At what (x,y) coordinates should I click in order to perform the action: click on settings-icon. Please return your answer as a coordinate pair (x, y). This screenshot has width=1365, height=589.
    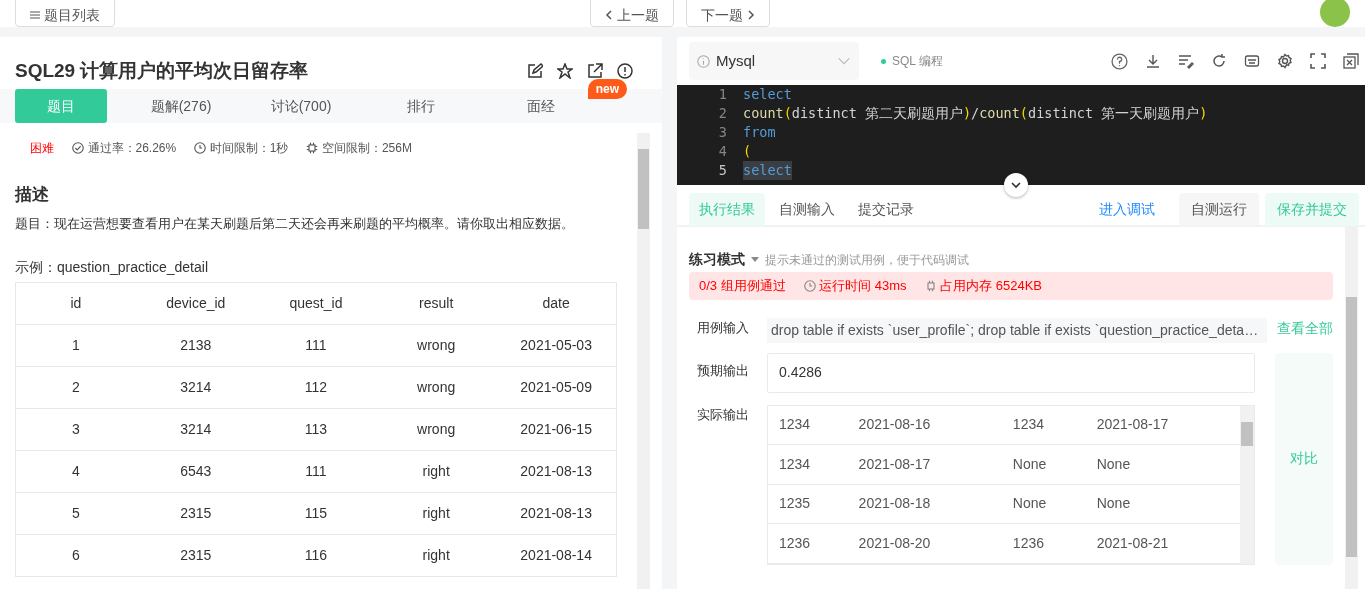
    Looking at the image, I should click on (1285, 61).